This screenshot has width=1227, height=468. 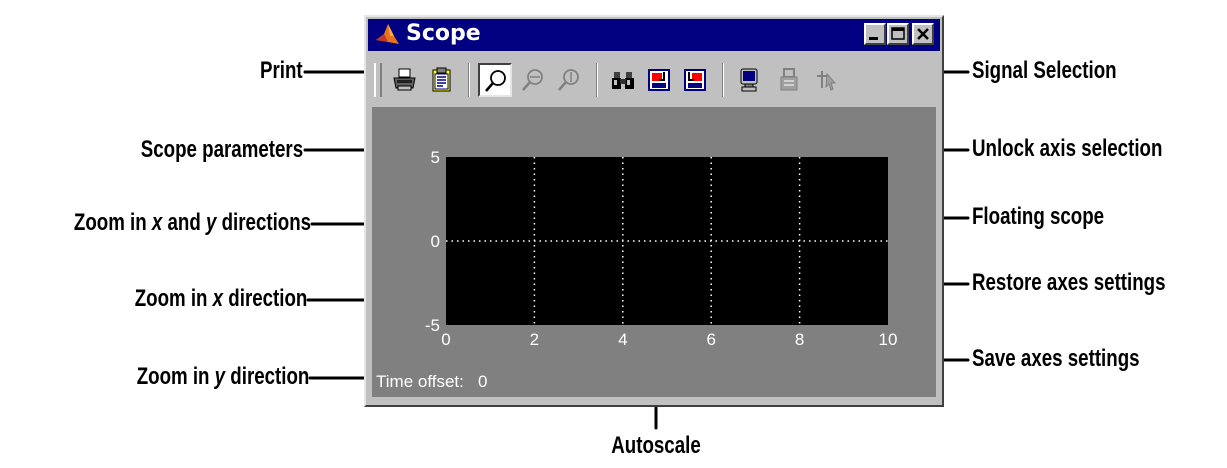 I want to click on clipboard-icon, so click(x=441, y=79).